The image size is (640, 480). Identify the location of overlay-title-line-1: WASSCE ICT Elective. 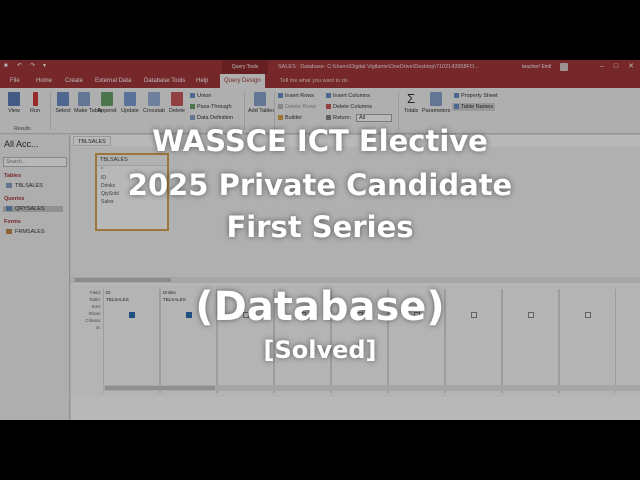
(320, 141).